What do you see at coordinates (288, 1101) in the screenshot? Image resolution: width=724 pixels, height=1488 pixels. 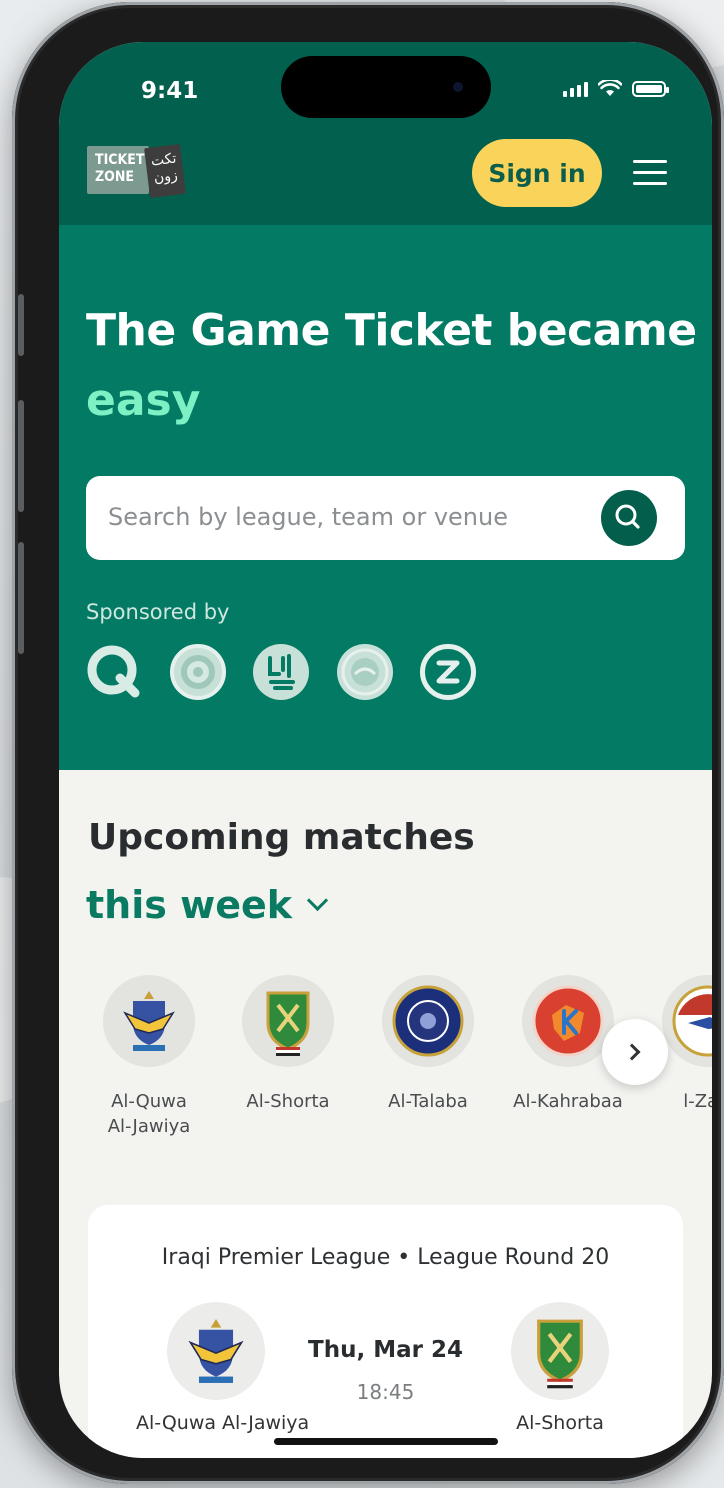 I see `team-name: Al-Shorta` at bounding box center [288, 1101].